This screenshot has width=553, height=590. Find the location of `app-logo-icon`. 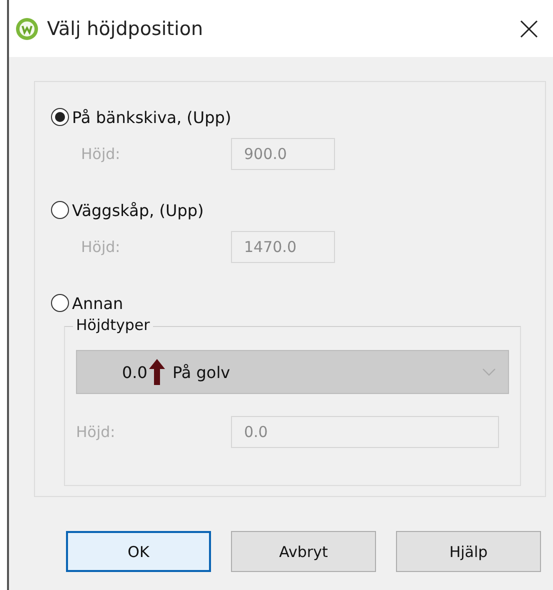

app-logo-icon is located at coordinates (27, 28).